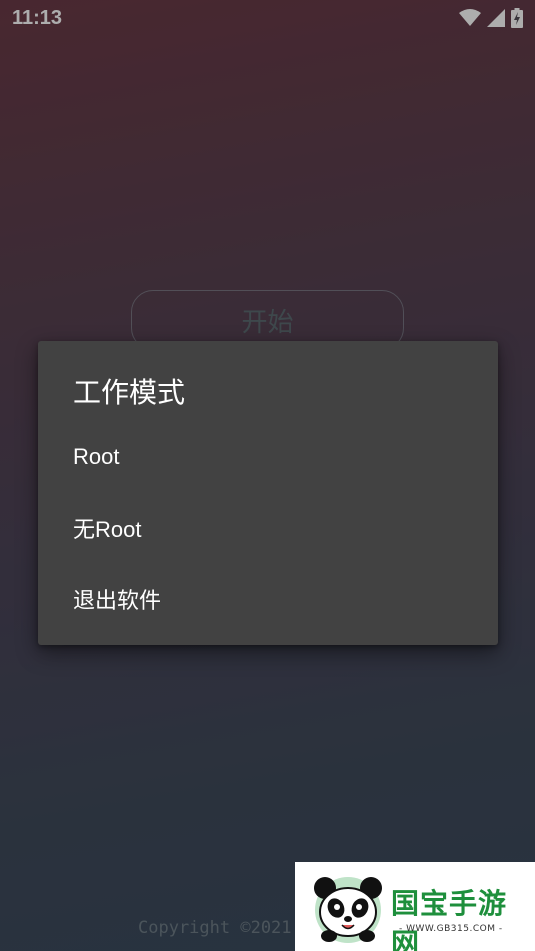  What do you see at coordinates (268, 598) in the screenshot?
I see `option-exit-app: 退出软件` at bounding box center [268, 598].